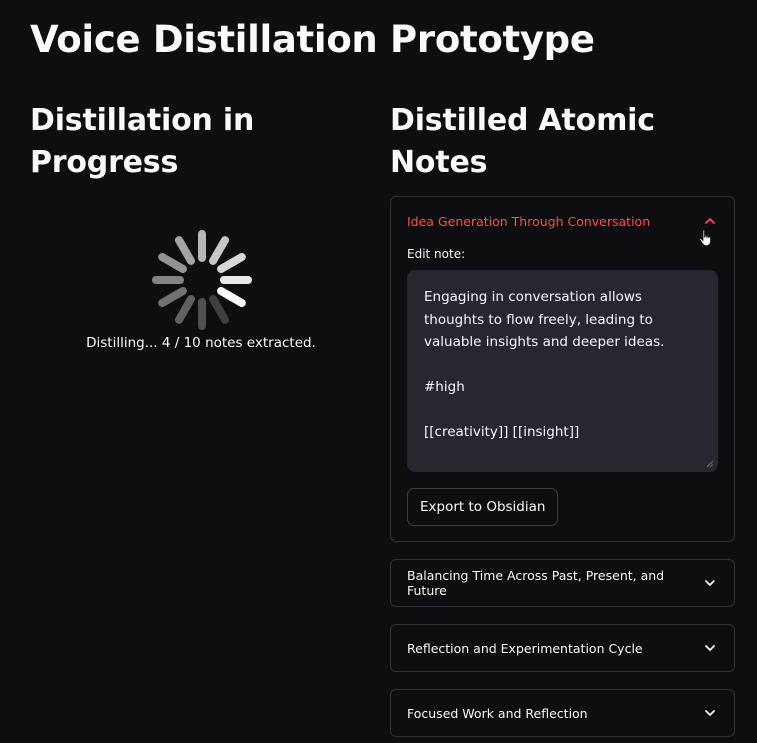 The image size is (757, 743). I want to click on edit-note-label: Edit note:, so click(436, 254).